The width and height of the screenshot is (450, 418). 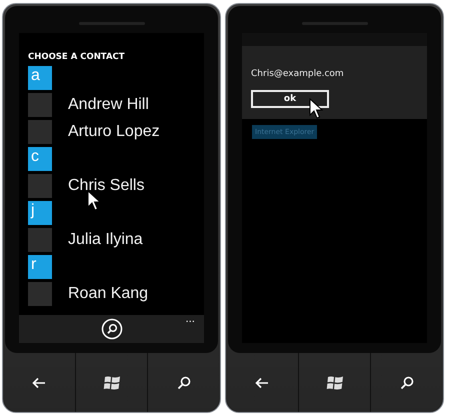 I want to click on contact-name: Andrew Hill, so click(x=108, y=105).